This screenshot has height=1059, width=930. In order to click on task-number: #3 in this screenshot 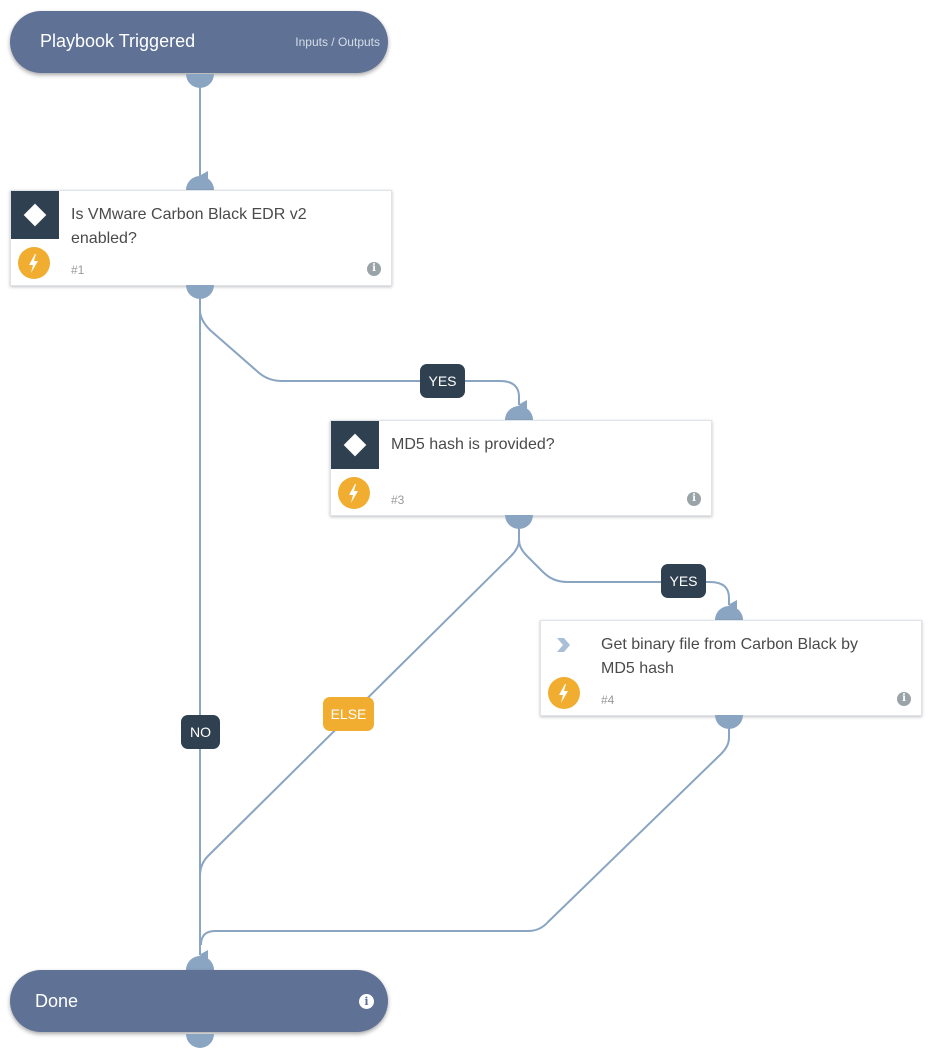, I will do `click(398, 500)`.